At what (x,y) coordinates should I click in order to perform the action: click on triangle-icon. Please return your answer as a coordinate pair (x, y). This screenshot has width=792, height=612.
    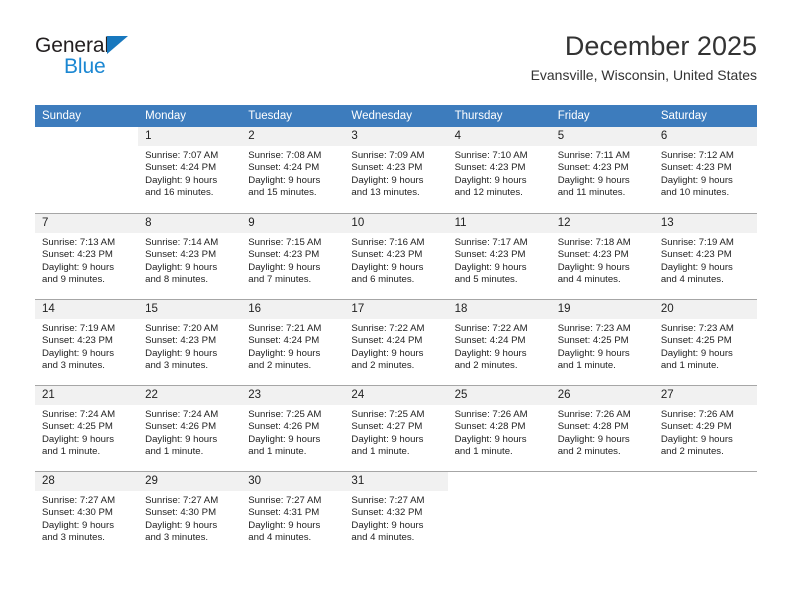
    Looking at the image, I should click on (117, 45).